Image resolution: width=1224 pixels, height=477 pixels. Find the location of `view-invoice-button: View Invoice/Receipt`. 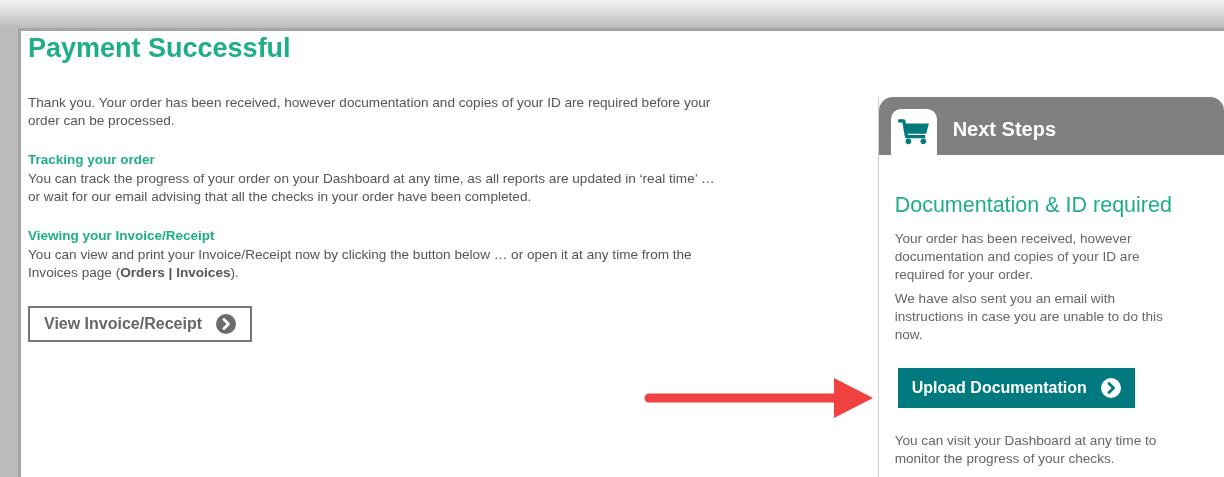

view-invoice-button: View Invoice/Receipt is located at coordinates (140, 324).